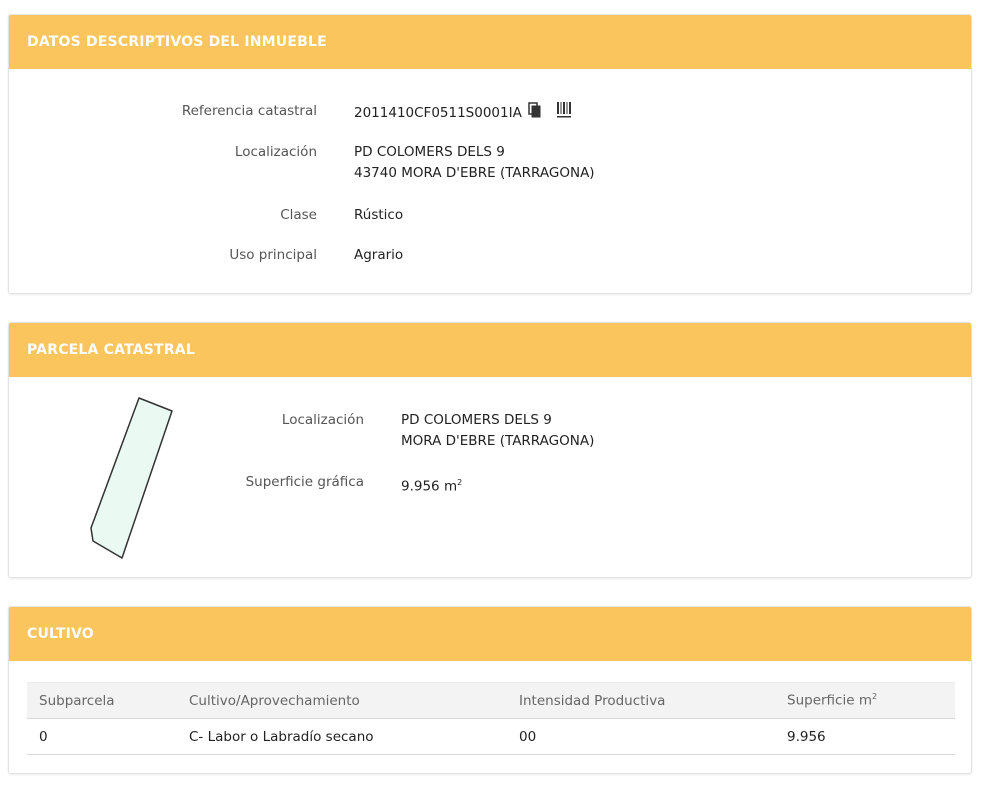  Describe the element at coordinates (438, 113) in the screenshot. I see `referencia-value: 2011410CF0511S0001IA` at that location.